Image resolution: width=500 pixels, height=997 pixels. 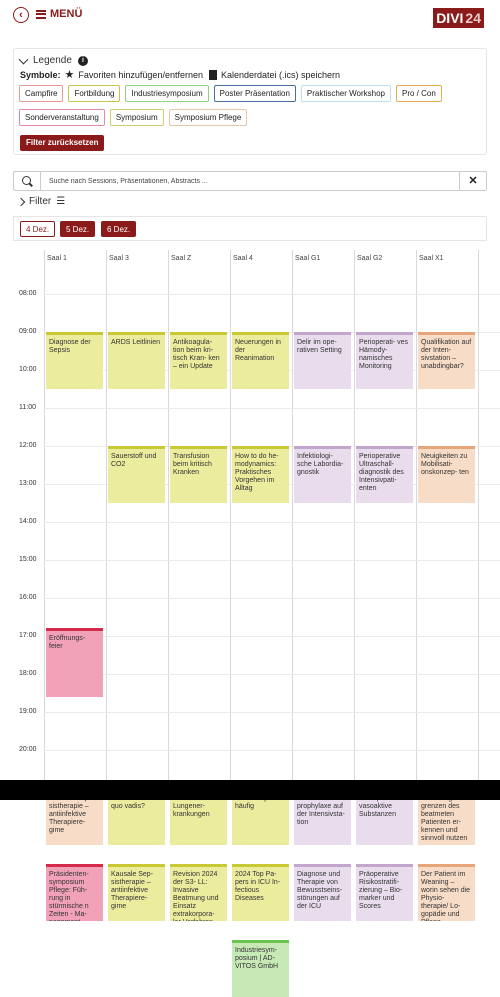 I want to click on category-filter-campfire: Campfire, so click(x=41, y=93).